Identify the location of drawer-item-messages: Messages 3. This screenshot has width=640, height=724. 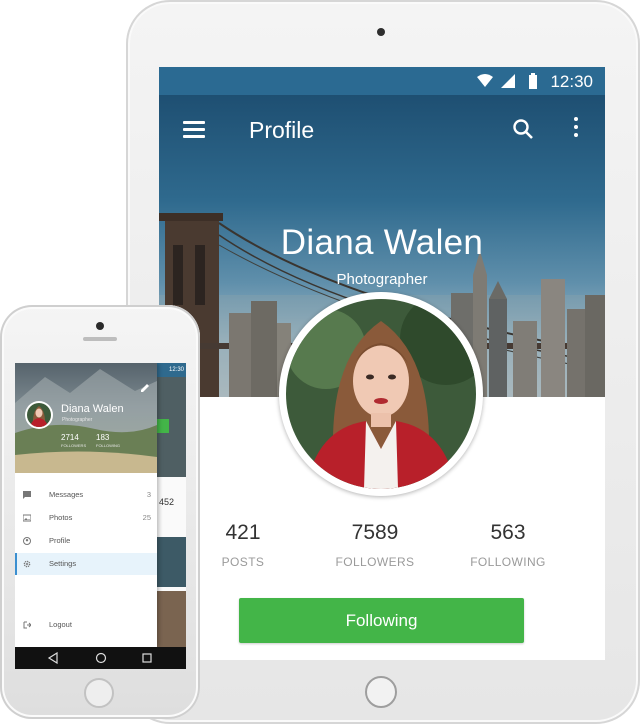
(86, 495).